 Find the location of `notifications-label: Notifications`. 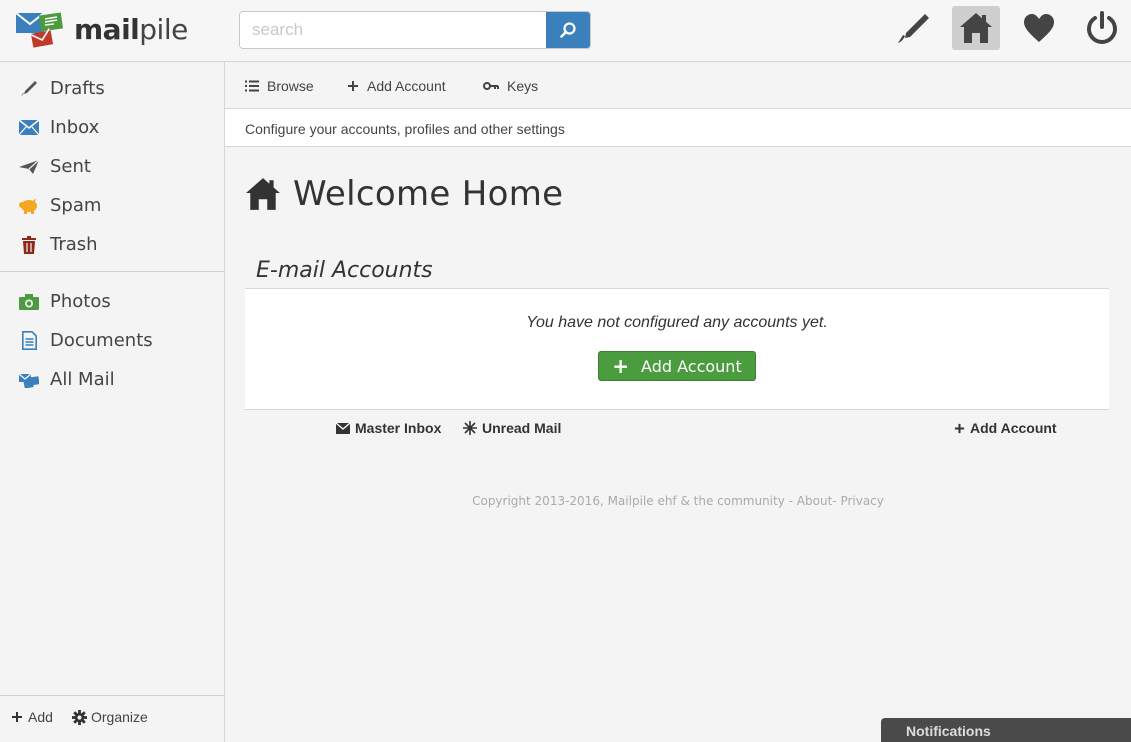

notifications-label: Notifications is located at coordinates (948, 731).